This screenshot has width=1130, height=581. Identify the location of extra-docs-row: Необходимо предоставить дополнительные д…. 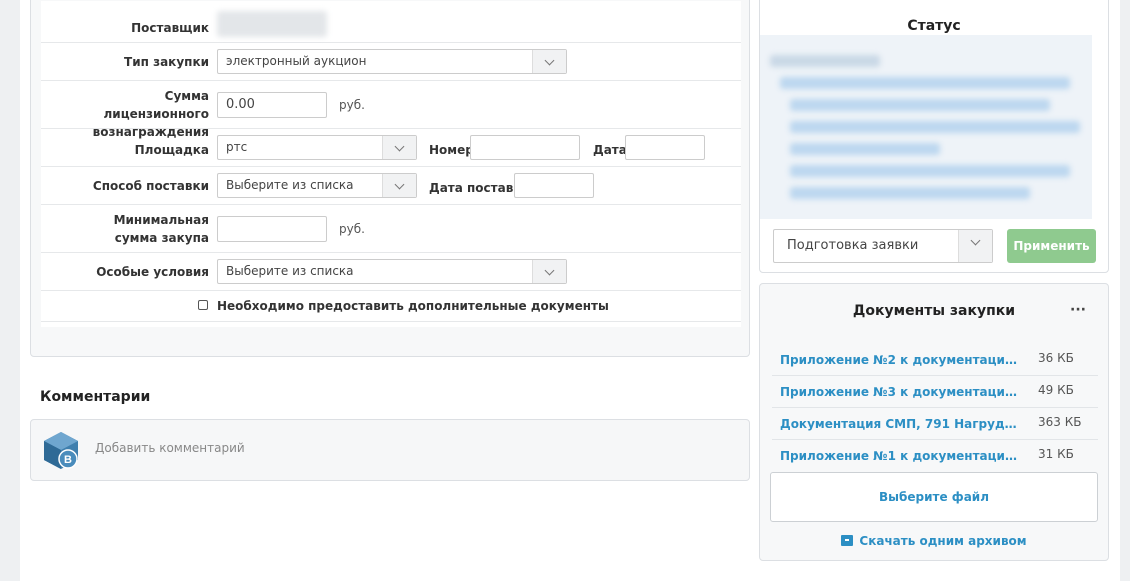
(391, 306).